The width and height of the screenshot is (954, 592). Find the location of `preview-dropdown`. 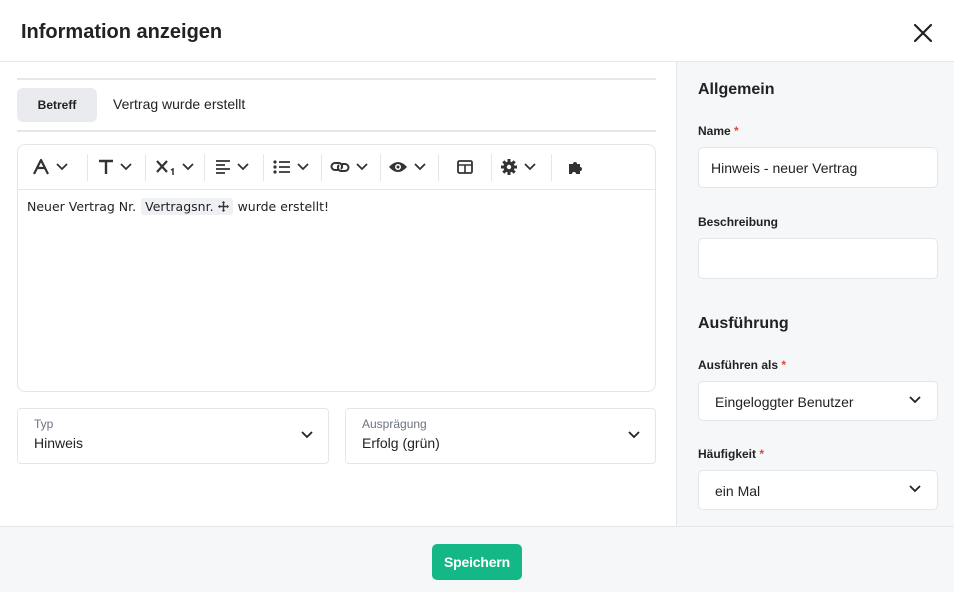

preview-dropdown is located at coordinates (407, 167).